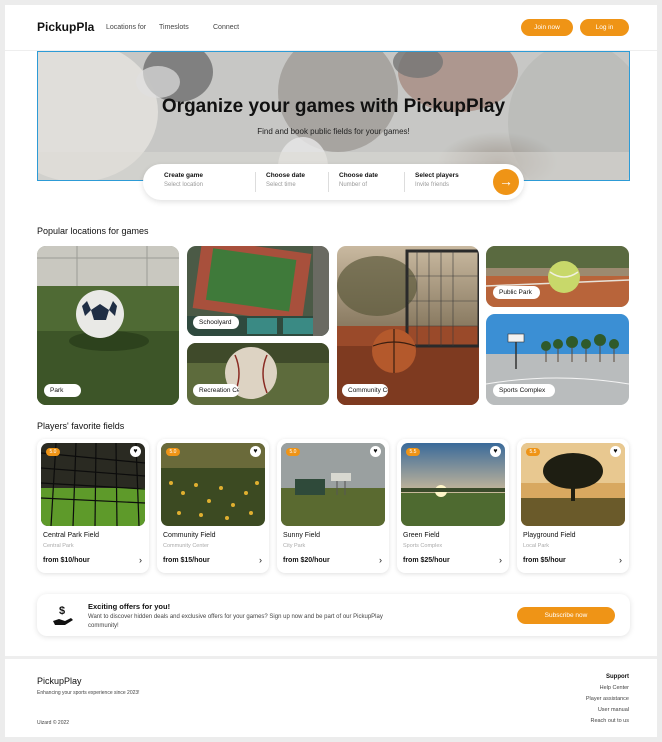 This screenshot has height=742, width=662. I want to click on arrow-right-icon: →, so click(506, 181).